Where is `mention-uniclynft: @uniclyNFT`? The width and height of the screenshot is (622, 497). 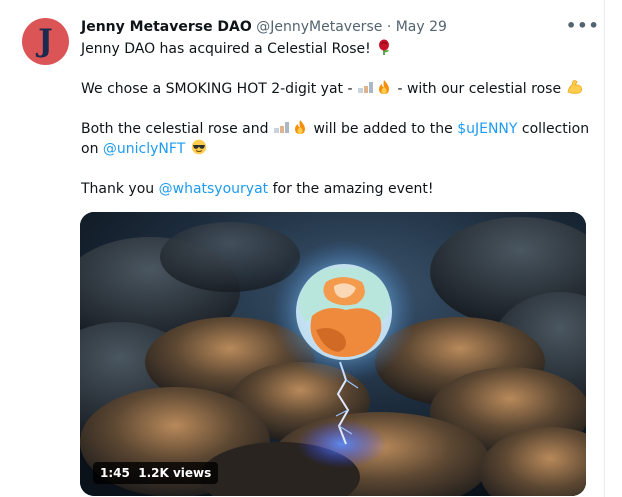
mention-uniclynft: @uniclyNFT is located at coordinates (144, 149).